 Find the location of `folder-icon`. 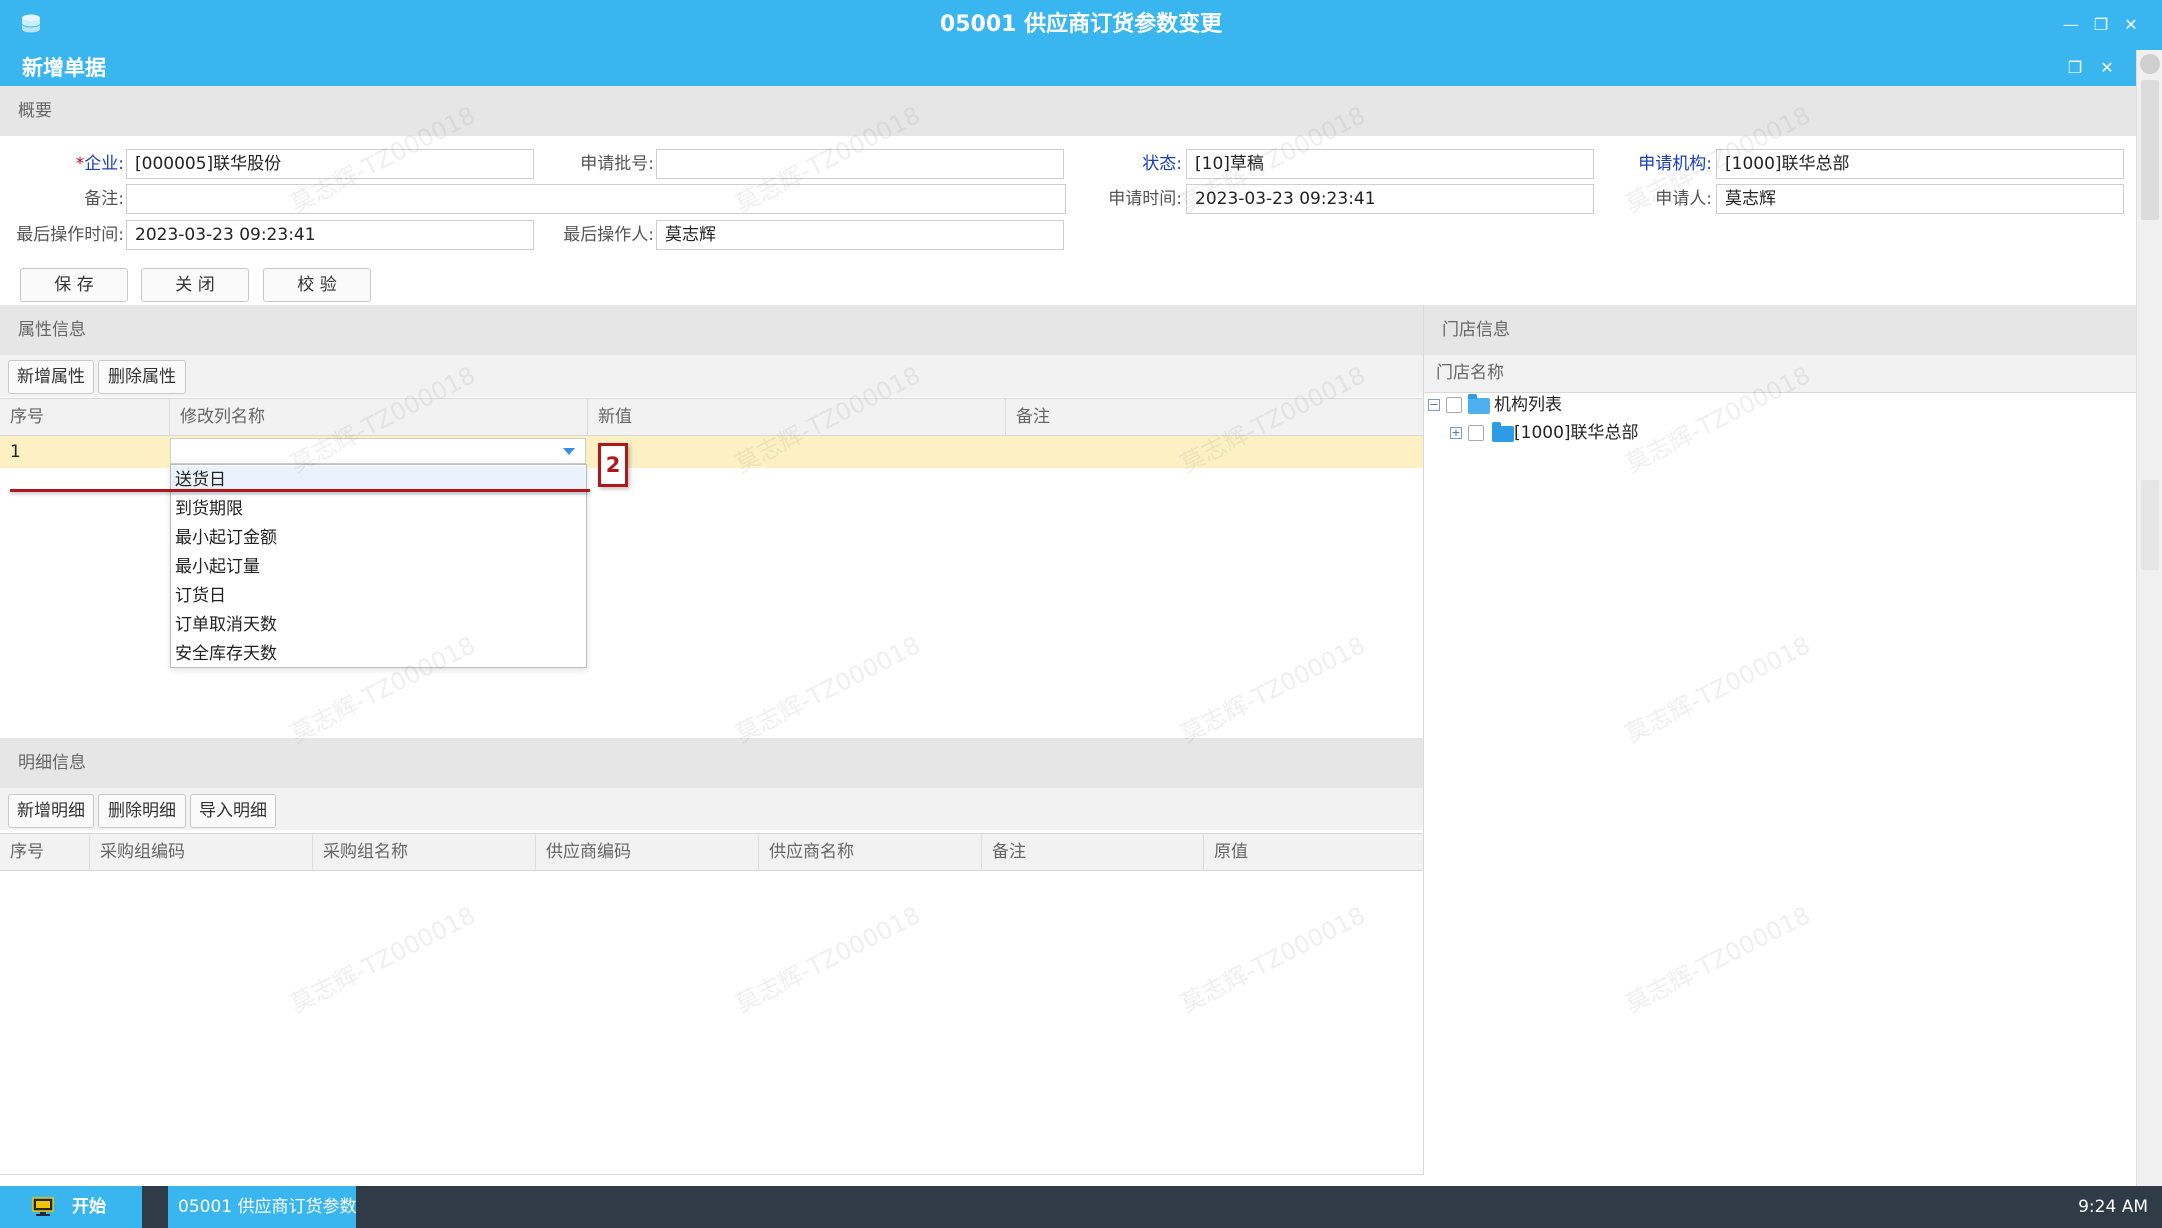

folder-icon is located at coordinates (1503, 432).